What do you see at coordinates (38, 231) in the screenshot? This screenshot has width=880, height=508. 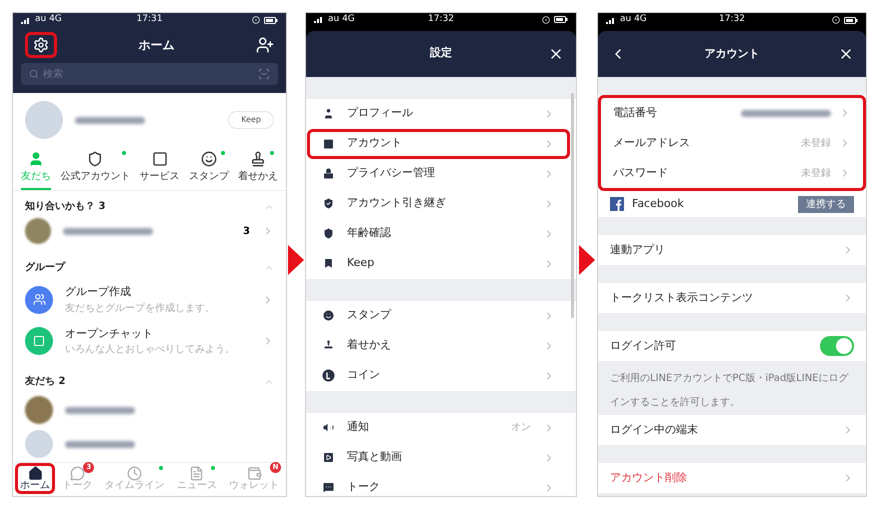 I see `photo-placeholder` at bounding box center [38, 231].